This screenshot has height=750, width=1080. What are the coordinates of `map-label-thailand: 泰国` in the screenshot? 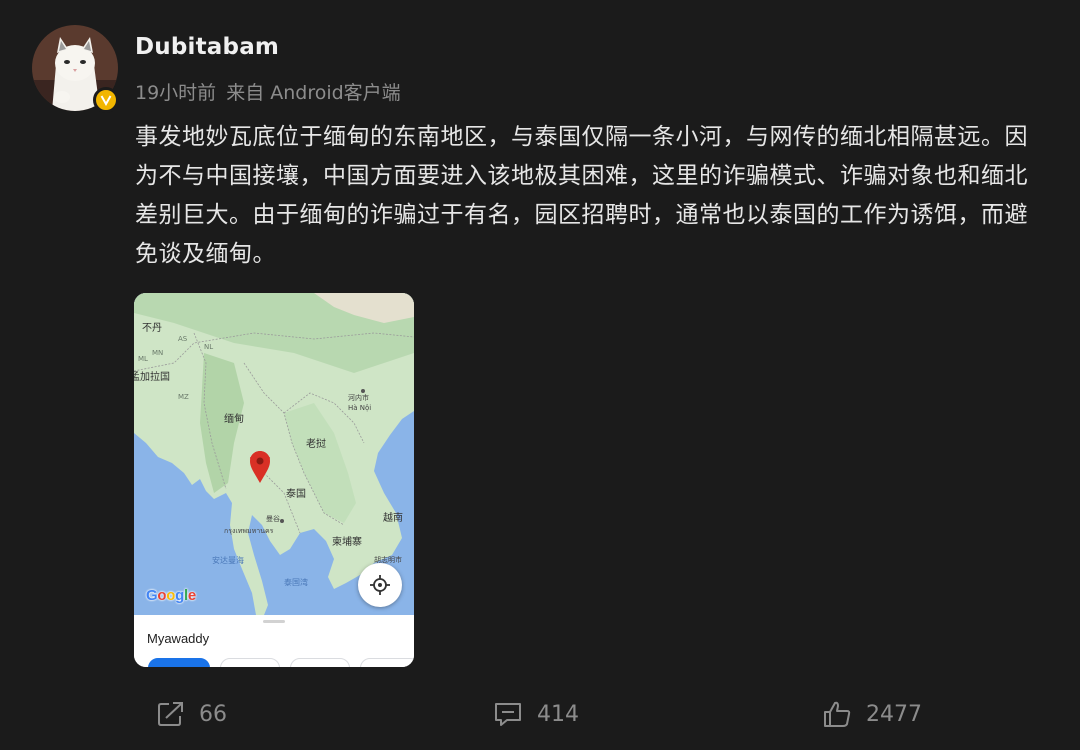 It's located at (296, 494).